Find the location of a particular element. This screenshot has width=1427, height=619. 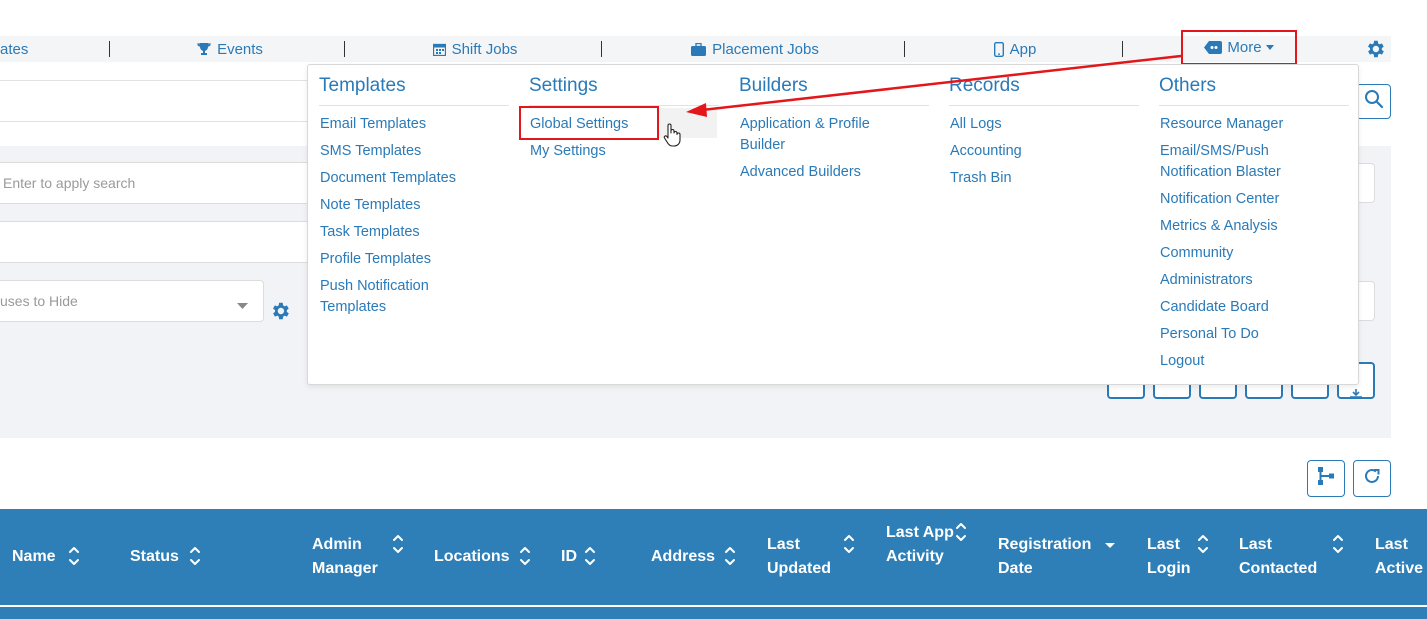

sort-icons-layer is located at coordinates (706, 544).